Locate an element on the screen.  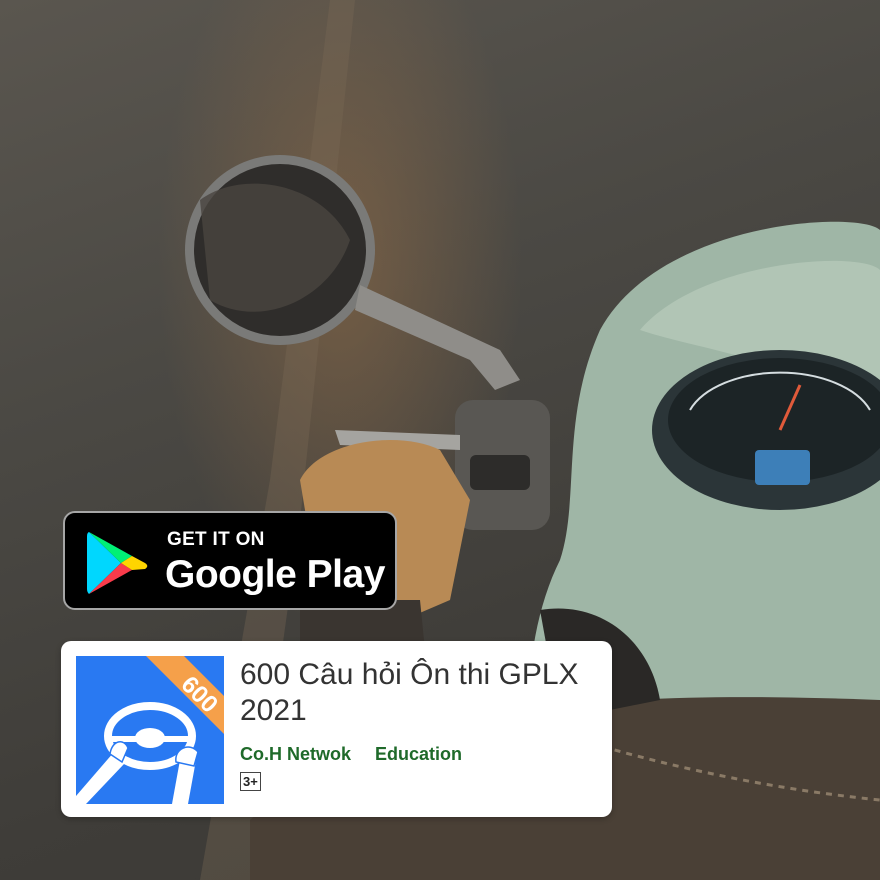
steering-wheel-icon: 600 is located at coordinates (150, 730).